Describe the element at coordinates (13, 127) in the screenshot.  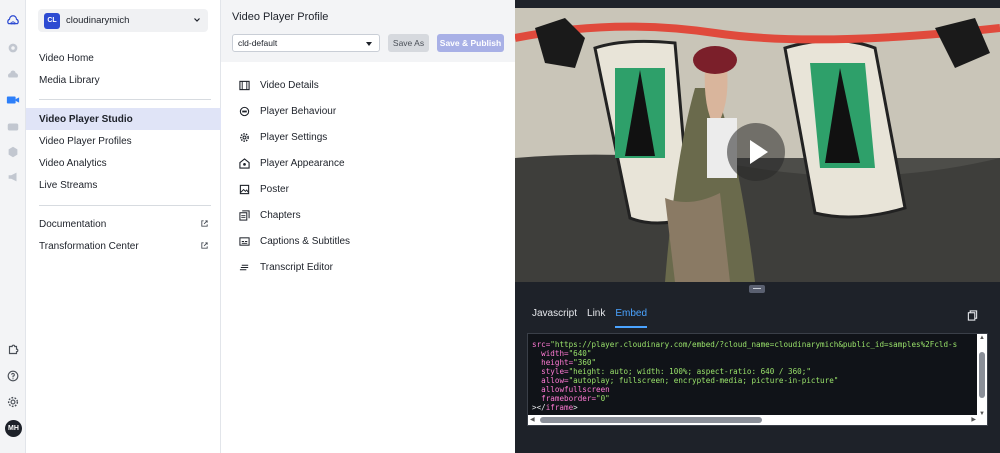
I see `chat-icon` at that location.